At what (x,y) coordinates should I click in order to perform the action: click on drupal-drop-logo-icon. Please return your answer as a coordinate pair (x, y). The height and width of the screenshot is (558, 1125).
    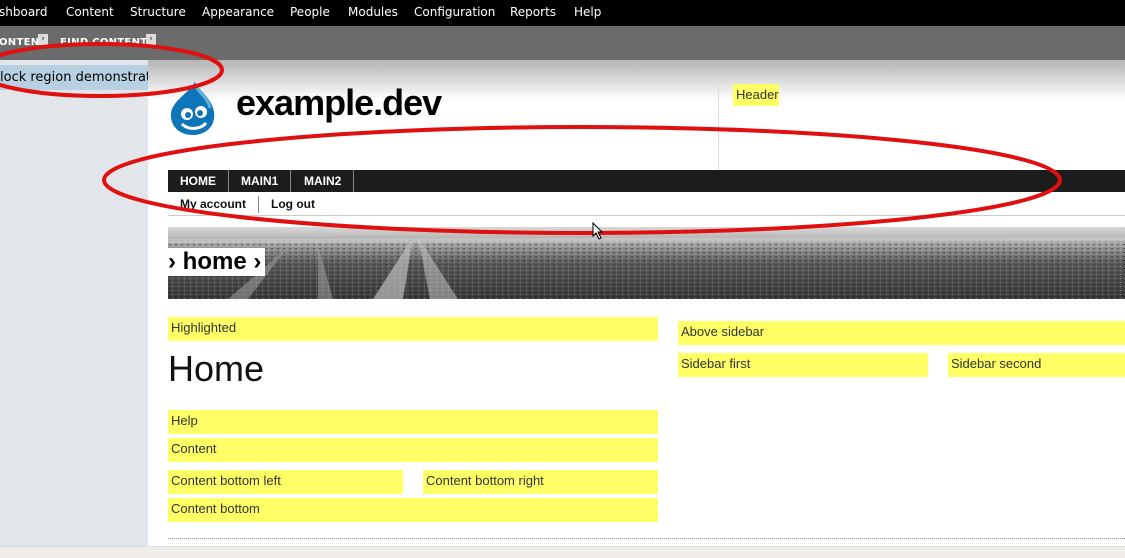
    Looking at the image, I should click on (193, 108).